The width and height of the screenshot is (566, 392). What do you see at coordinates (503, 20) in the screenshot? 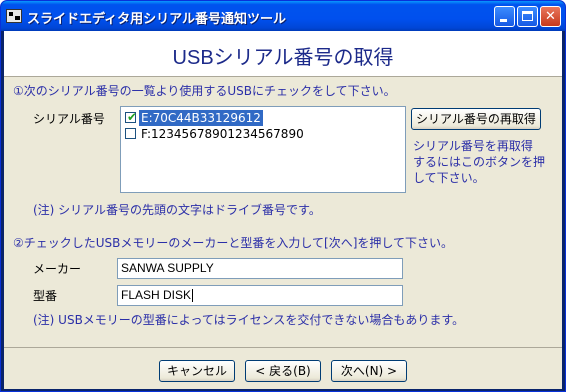
I see `minimize-icon` at bounding box center [503, 20].